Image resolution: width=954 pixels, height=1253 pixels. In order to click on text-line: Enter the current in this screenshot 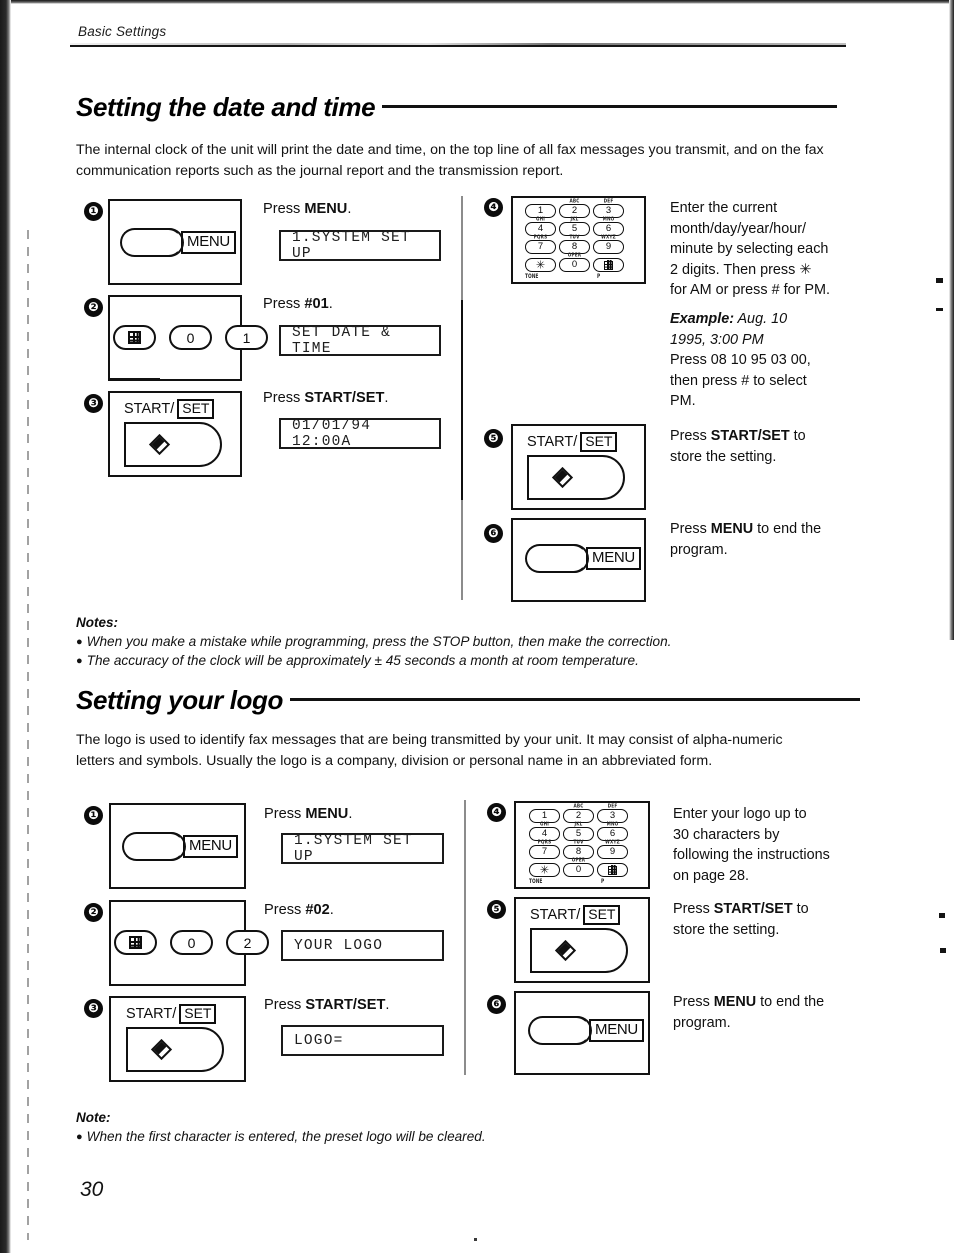, I will do `click(724, 208)`.